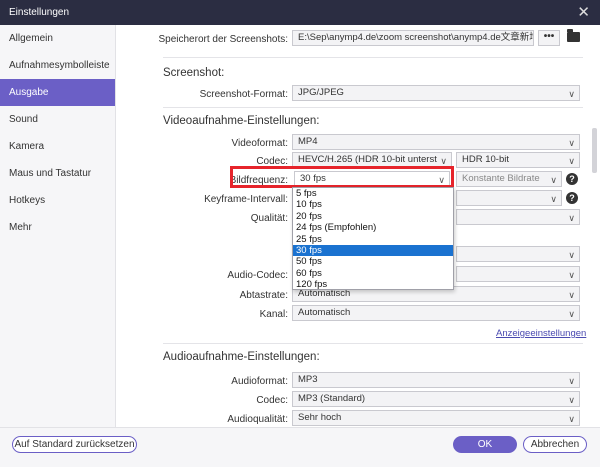  What do you see at coordinates (594, 150) in the screenshot?
I see `scrollbar` at bounding box center [594, 150].